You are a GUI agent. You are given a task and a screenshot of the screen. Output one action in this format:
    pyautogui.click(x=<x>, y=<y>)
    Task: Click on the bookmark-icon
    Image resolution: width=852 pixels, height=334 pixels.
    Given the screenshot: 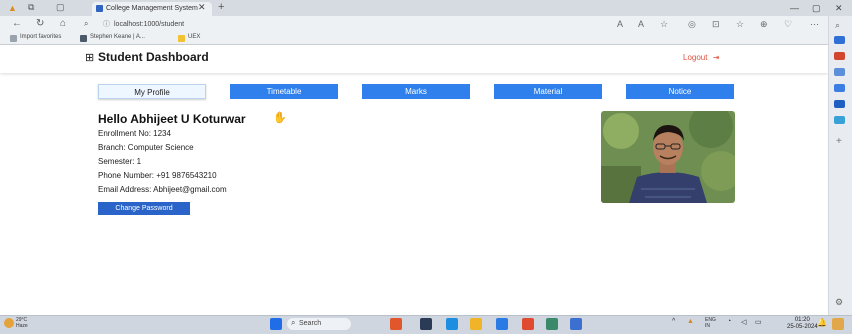 What is the action you would take?
    pyautogui.click(x=83, y=38)
    